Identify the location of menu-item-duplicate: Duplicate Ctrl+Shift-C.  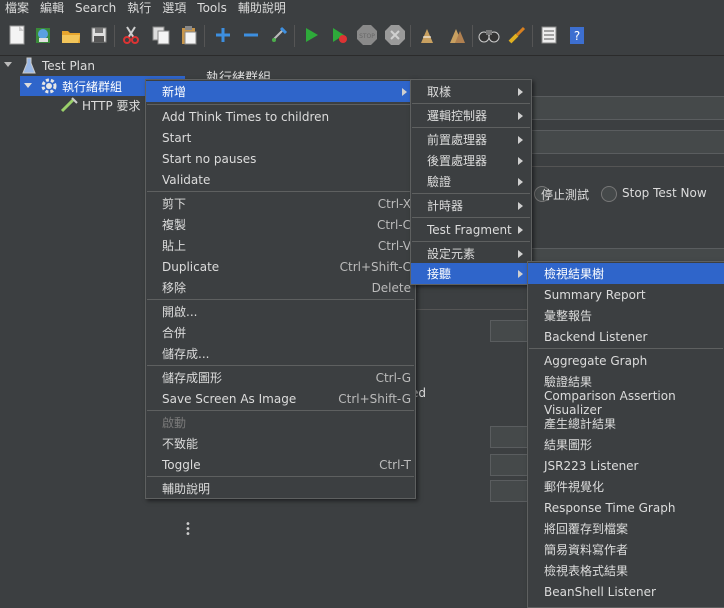
(280, 266).